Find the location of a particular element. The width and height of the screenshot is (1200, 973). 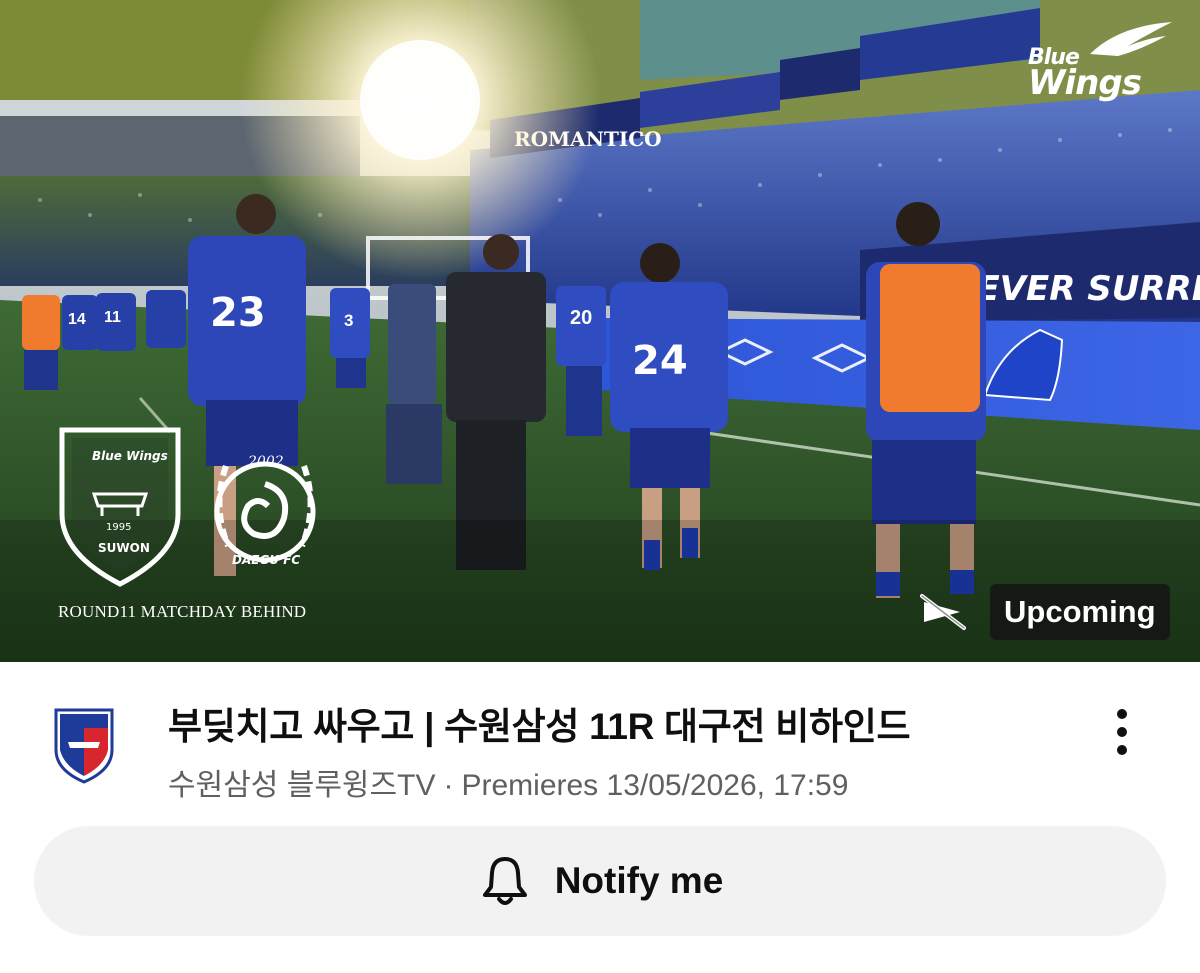

round-caption: ROUND11 MATCHDAY BEHIND is located at coordinates (182, 611).